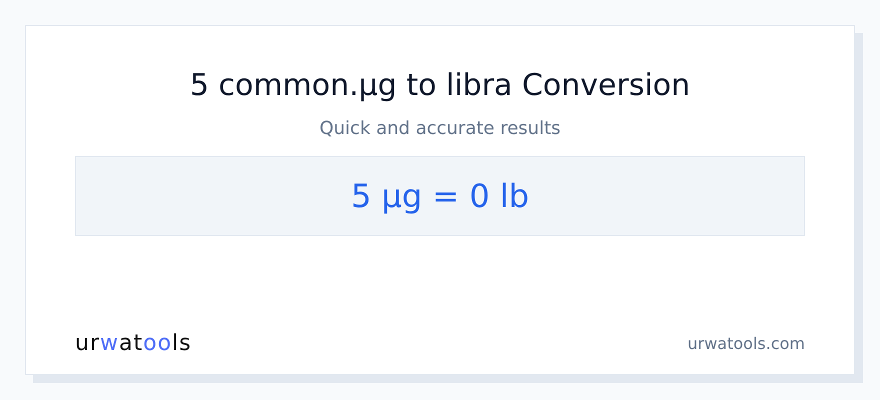 This screenshot has width=880, height=400. What do you see at coordinates (440, 86) in the screenshot?
I see `page-title: 5 common.µg to libra Conversion` at bounding box center [440, 86].